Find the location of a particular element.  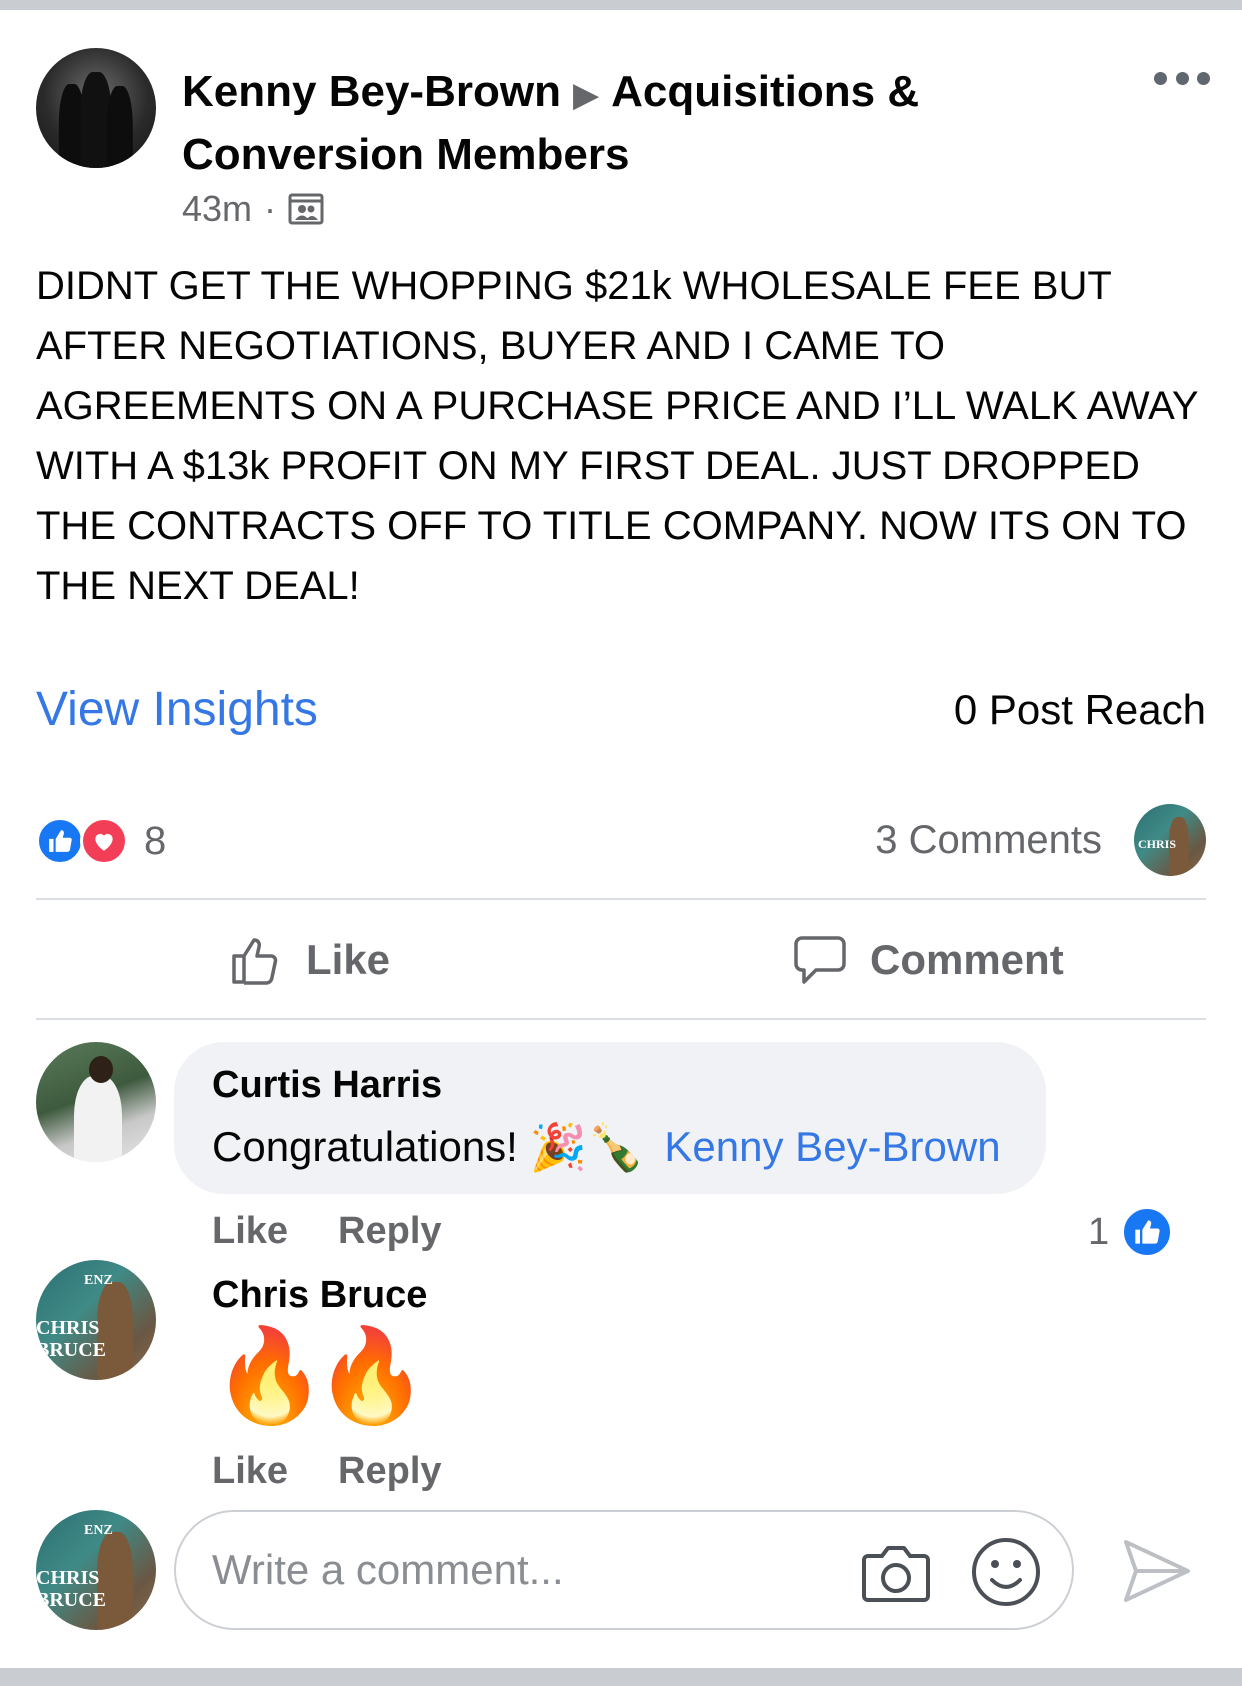

party-popper-icon: 🎉🍾 is located at coordinates (587, 1146).